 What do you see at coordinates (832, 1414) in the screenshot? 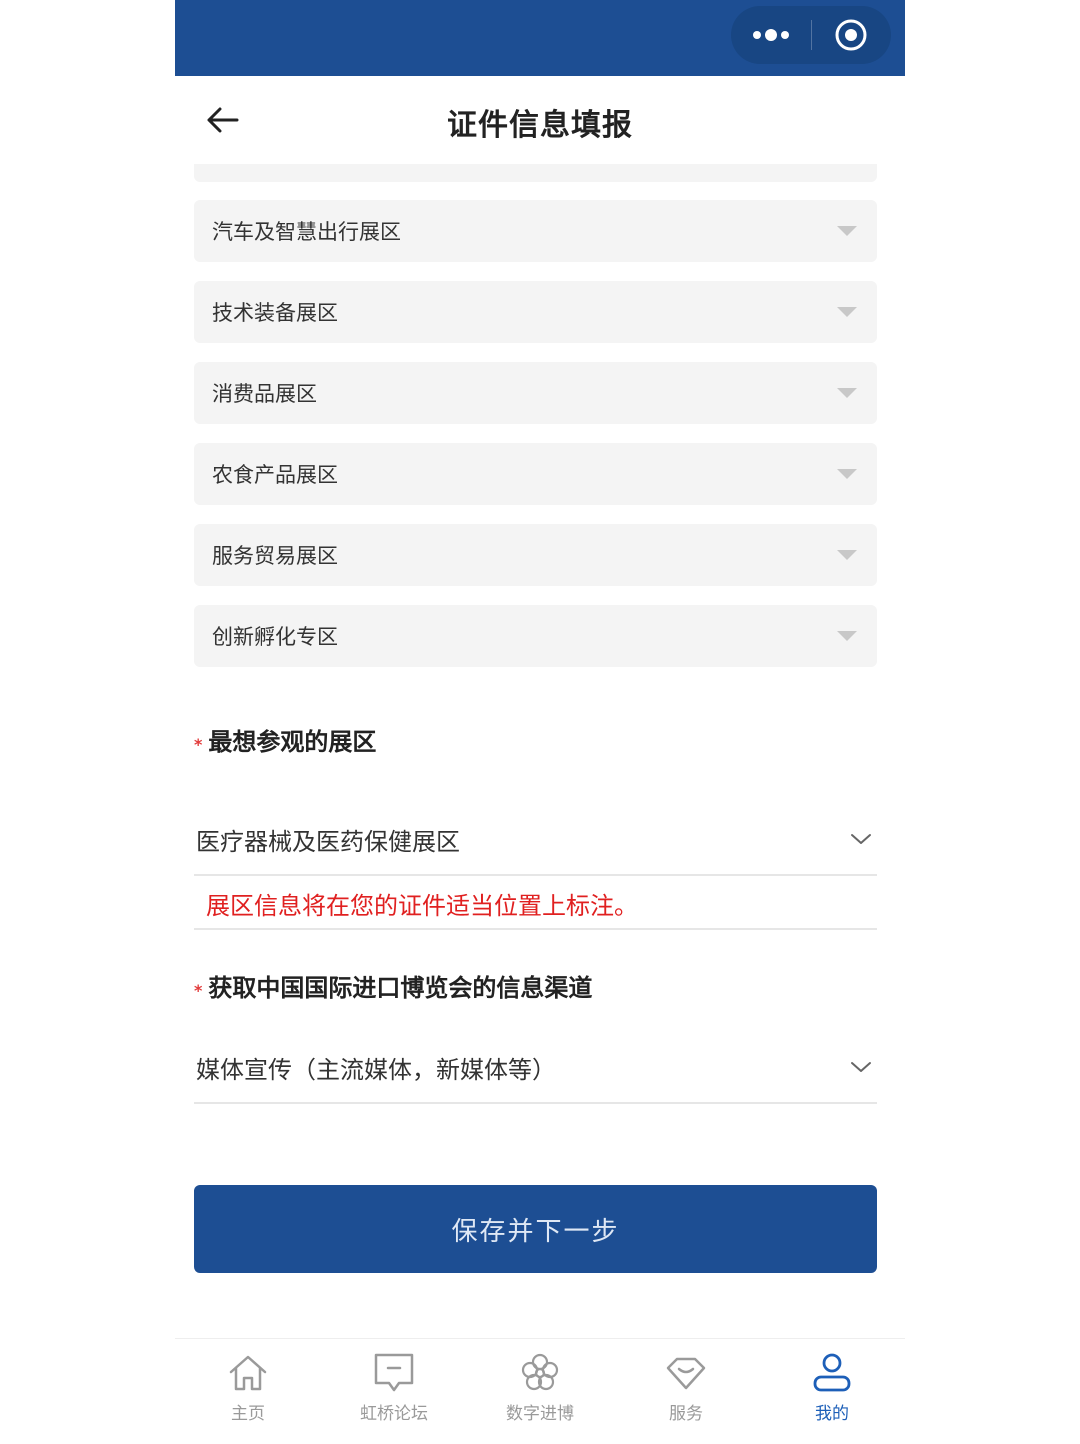
I see `tab-label: 我的` at bounding box center [832, 1414].